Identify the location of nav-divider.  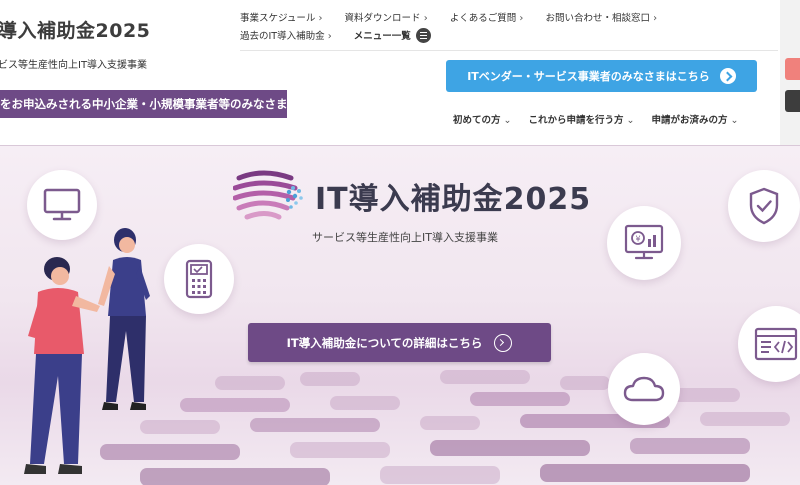
(509, 50).